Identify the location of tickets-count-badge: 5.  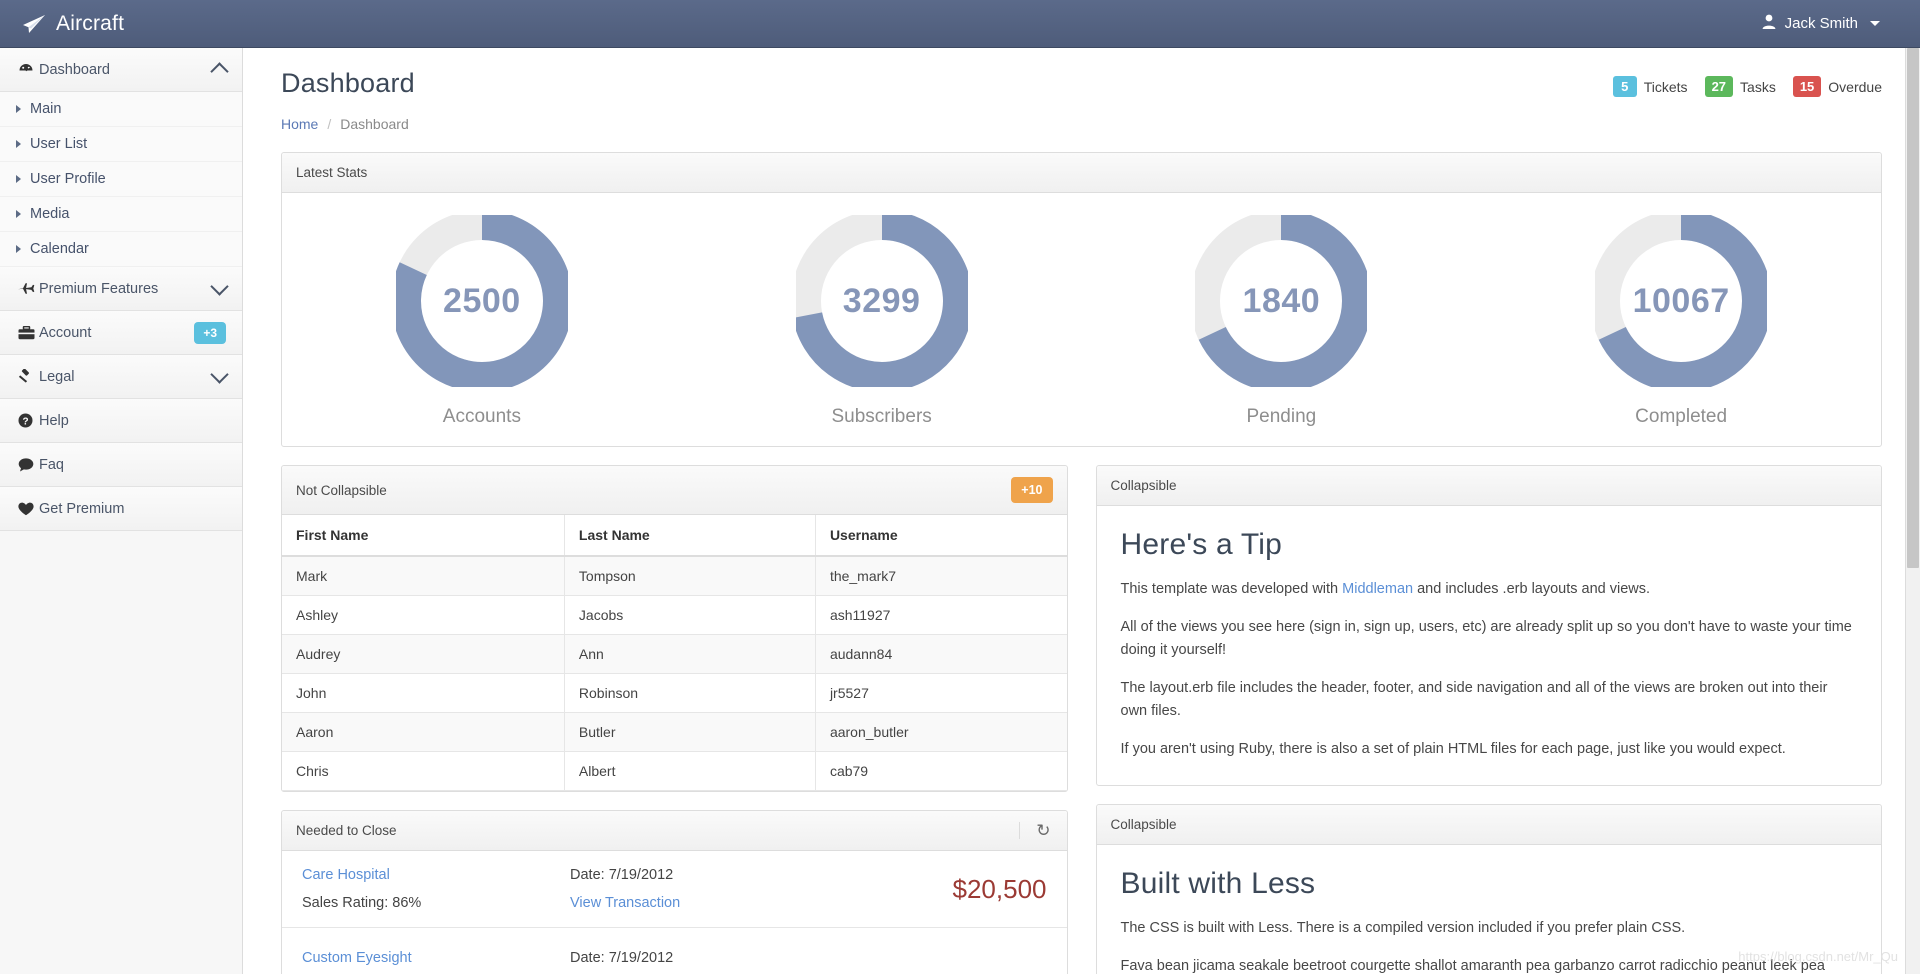
(1624, 86).